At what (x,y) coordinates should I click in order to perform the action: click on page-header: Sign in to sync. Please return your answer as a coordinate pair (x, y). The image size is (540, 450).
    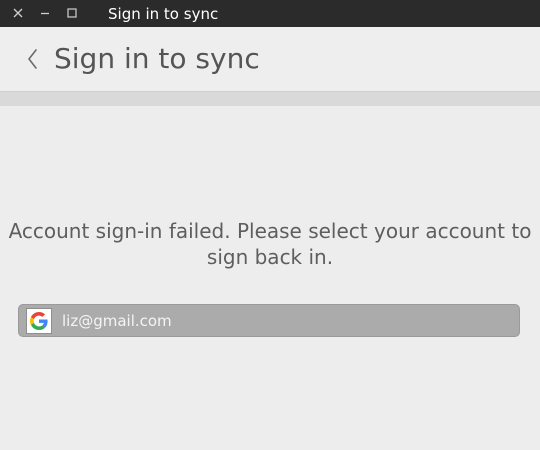
    Looking at the image, I should click on (270, 59).